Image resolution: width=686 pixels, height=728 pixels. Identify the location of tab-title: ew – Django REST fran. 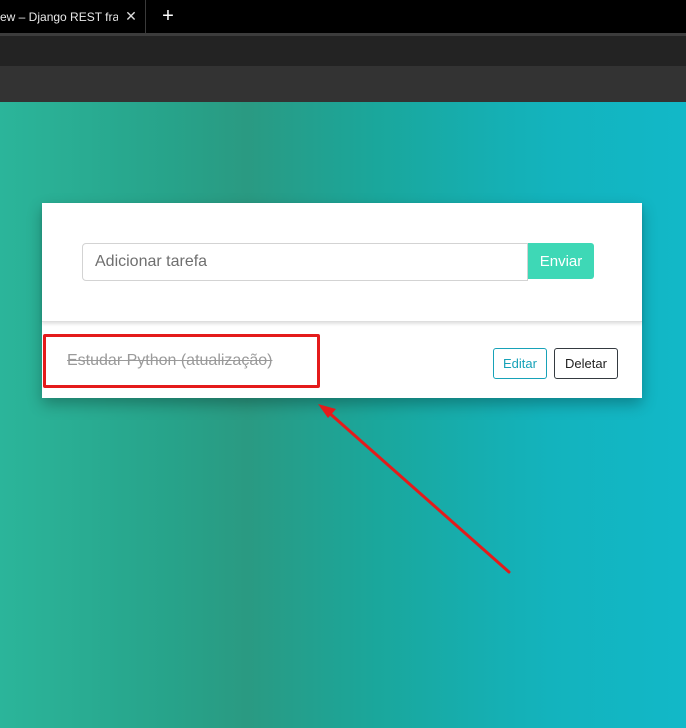
(59, 17).